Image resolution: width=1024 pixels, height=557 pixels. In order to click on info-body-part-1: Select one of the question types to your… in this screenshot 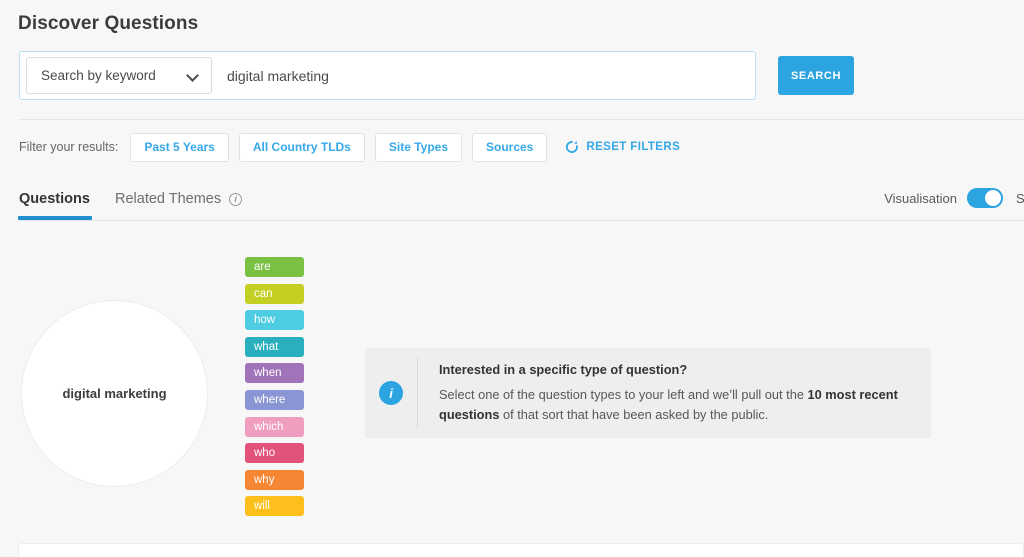, I will do `click(623, 394)`.